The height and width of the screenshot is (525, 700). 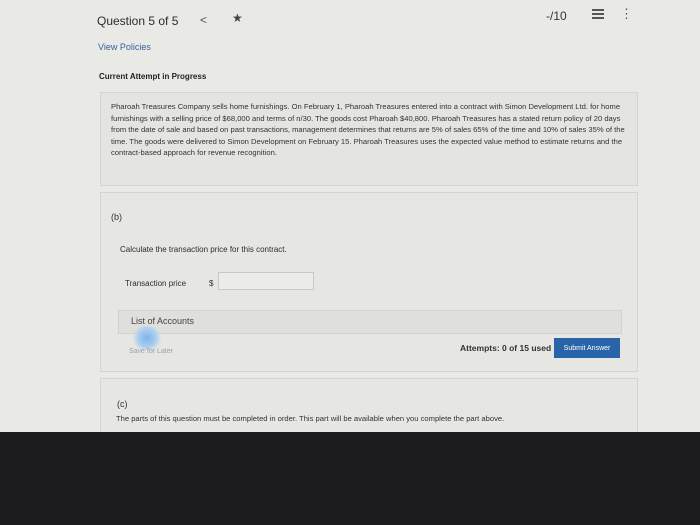 I want to click on part-c-label: (c), so click(x=122, y=404).